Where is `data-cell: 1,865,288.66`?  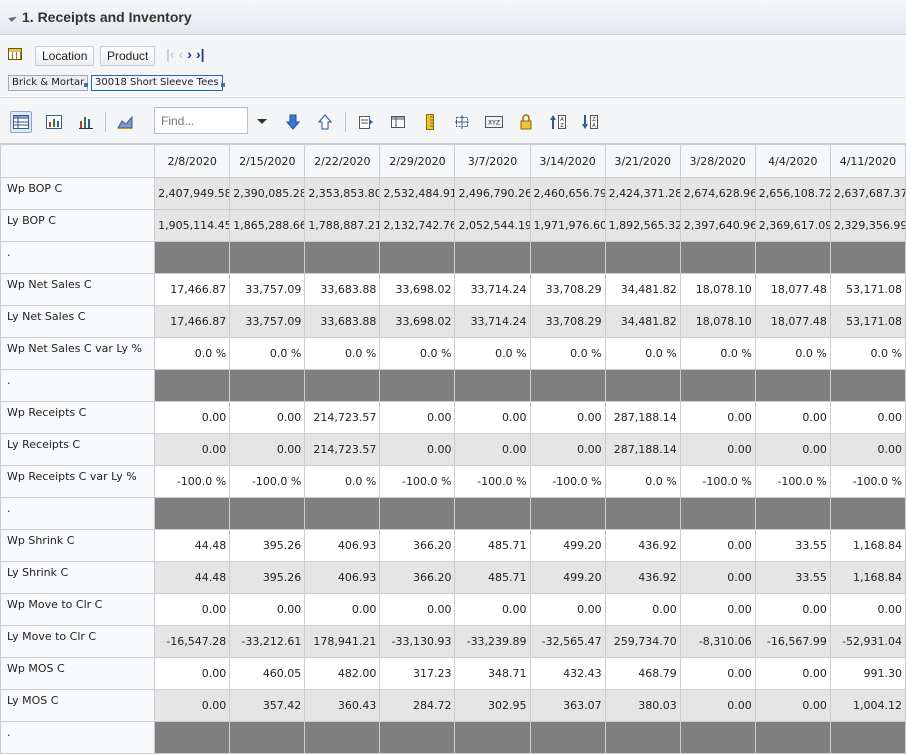
data-cell: 1,865,288.66 is located at coordinates (267, 225).